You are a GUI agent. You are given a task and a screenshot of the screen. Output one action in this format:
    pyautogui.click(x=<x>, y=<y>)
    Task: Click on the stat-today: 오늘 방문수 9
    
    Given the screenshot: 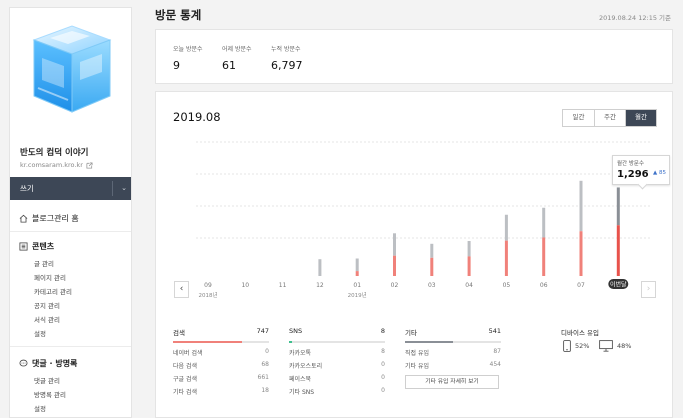 What is the action you would take?
    pyautogui.click(x=188, y=58)
    